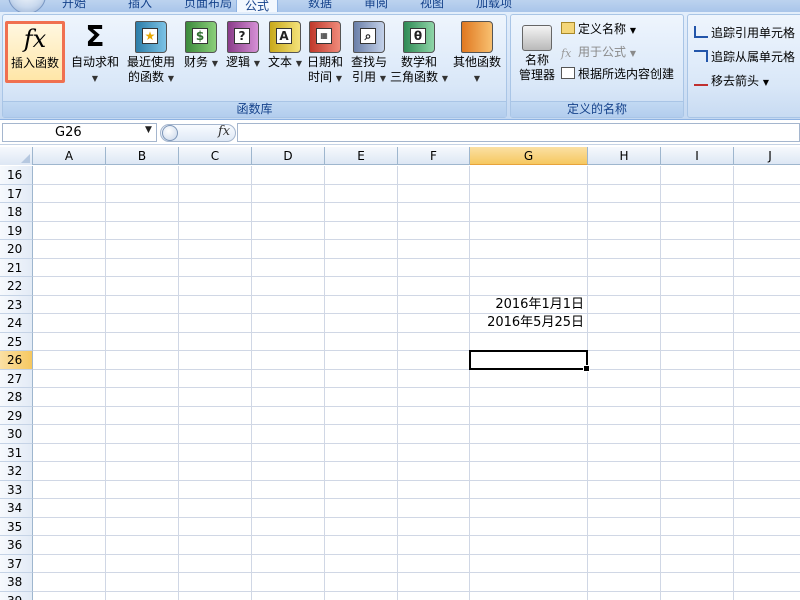  I want to click on row-header-23: 23, so click(16, 304).